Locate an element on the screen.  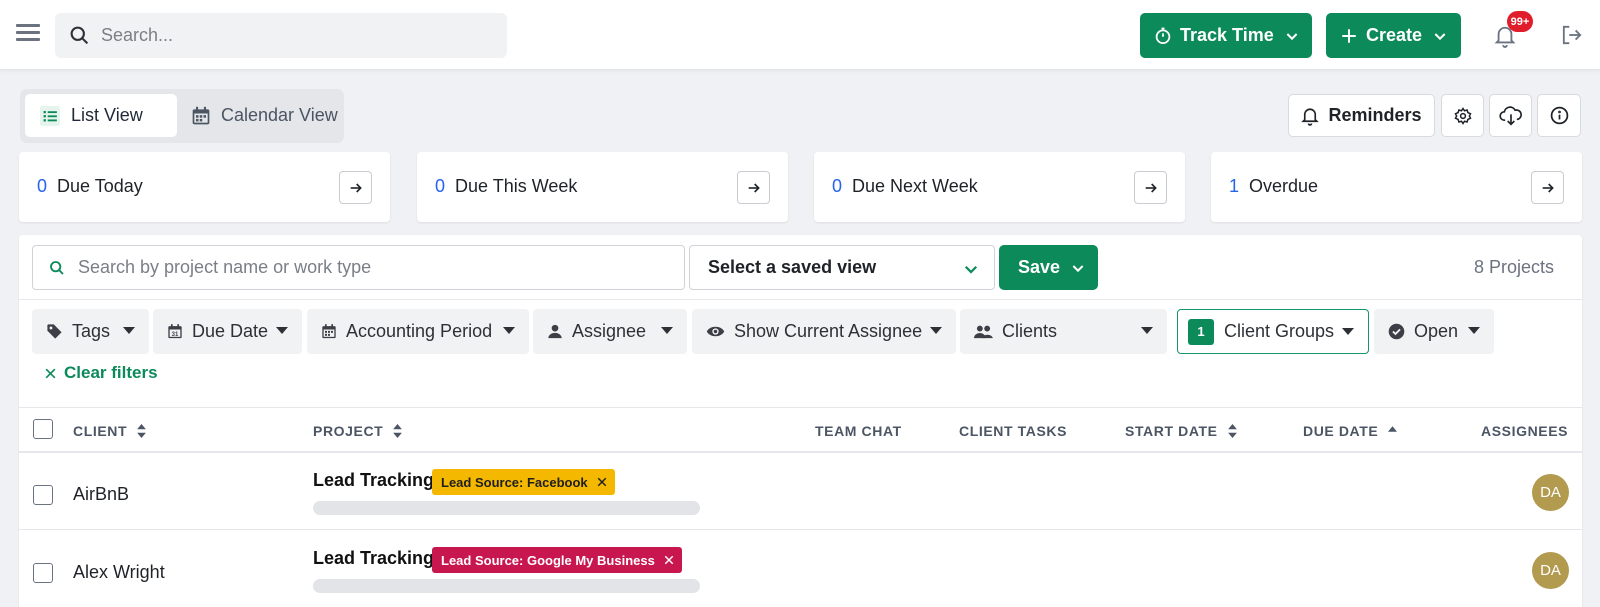
filter-due-date: 31 Due Date is located at coordinates (227, 331).